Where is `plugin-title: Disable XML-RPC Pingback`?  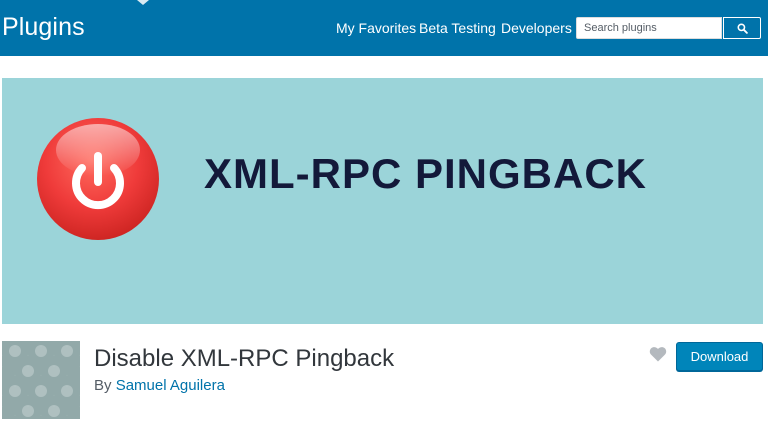 plugin-title: Disable XML-RPC Pingback is located at coordinates (244, 358).